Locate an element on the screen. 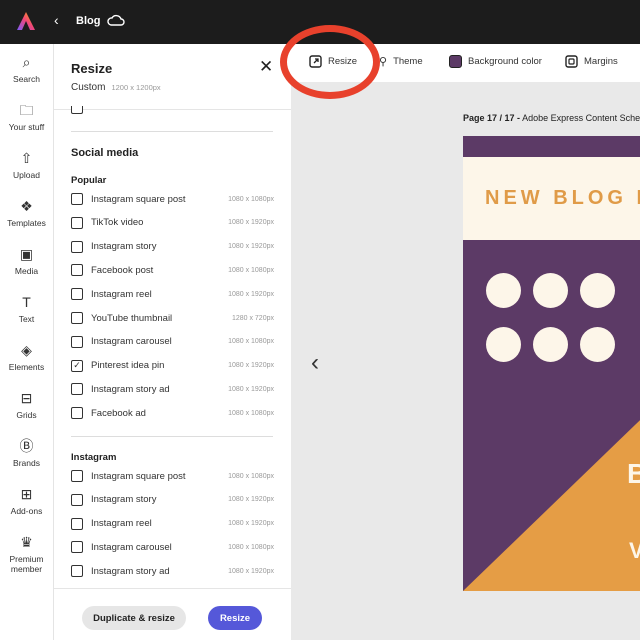 This screenshot has width=640, height=640. rail-item-premium-member: ♛ Premium member is located at coordinates (26, 554).